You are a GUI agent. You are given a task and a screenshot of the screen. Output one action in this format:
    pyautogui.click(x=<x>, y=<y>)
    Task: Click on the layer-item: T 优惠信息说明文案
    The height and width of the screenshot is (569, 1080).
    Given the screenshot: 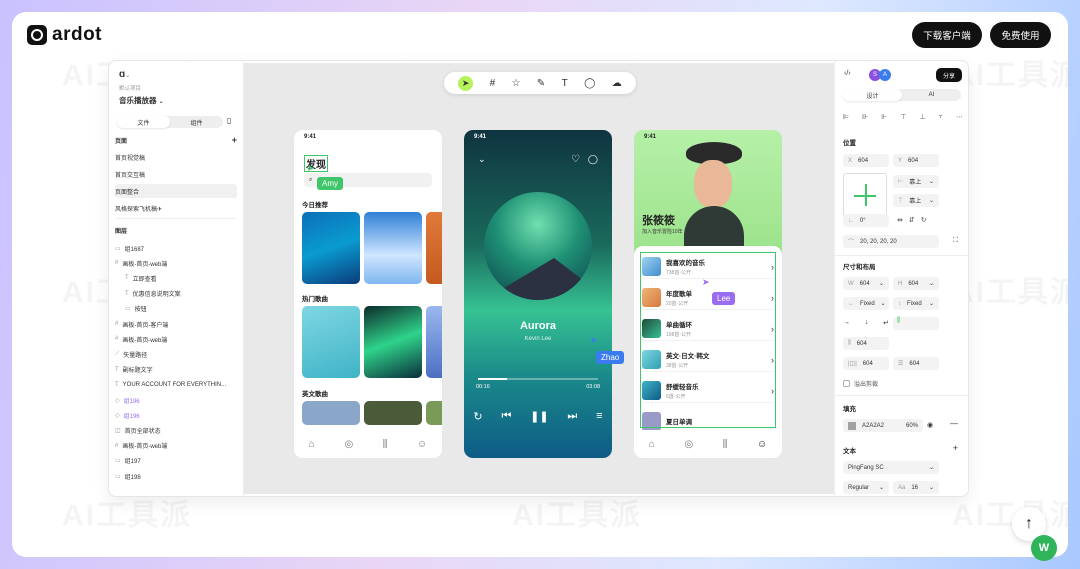 What is the action you would take?
    pyautogui.click(x=176, y=294)
    